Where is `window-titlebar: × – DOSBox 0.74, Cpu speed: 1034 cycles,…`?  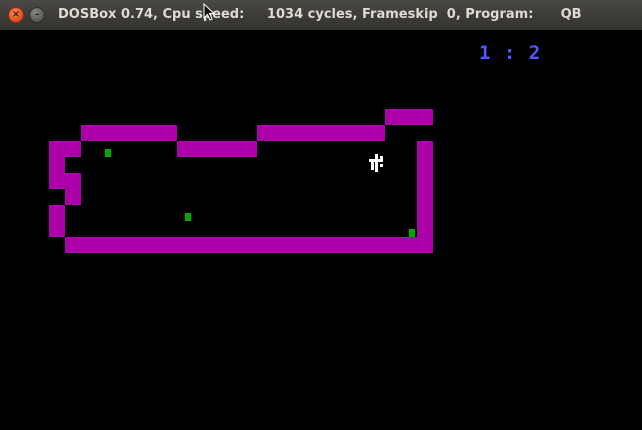
window-titlebar: × – DOSBox 0.74, Cpu speed: 1034 cycles,… is located at coordinates (321, 15).